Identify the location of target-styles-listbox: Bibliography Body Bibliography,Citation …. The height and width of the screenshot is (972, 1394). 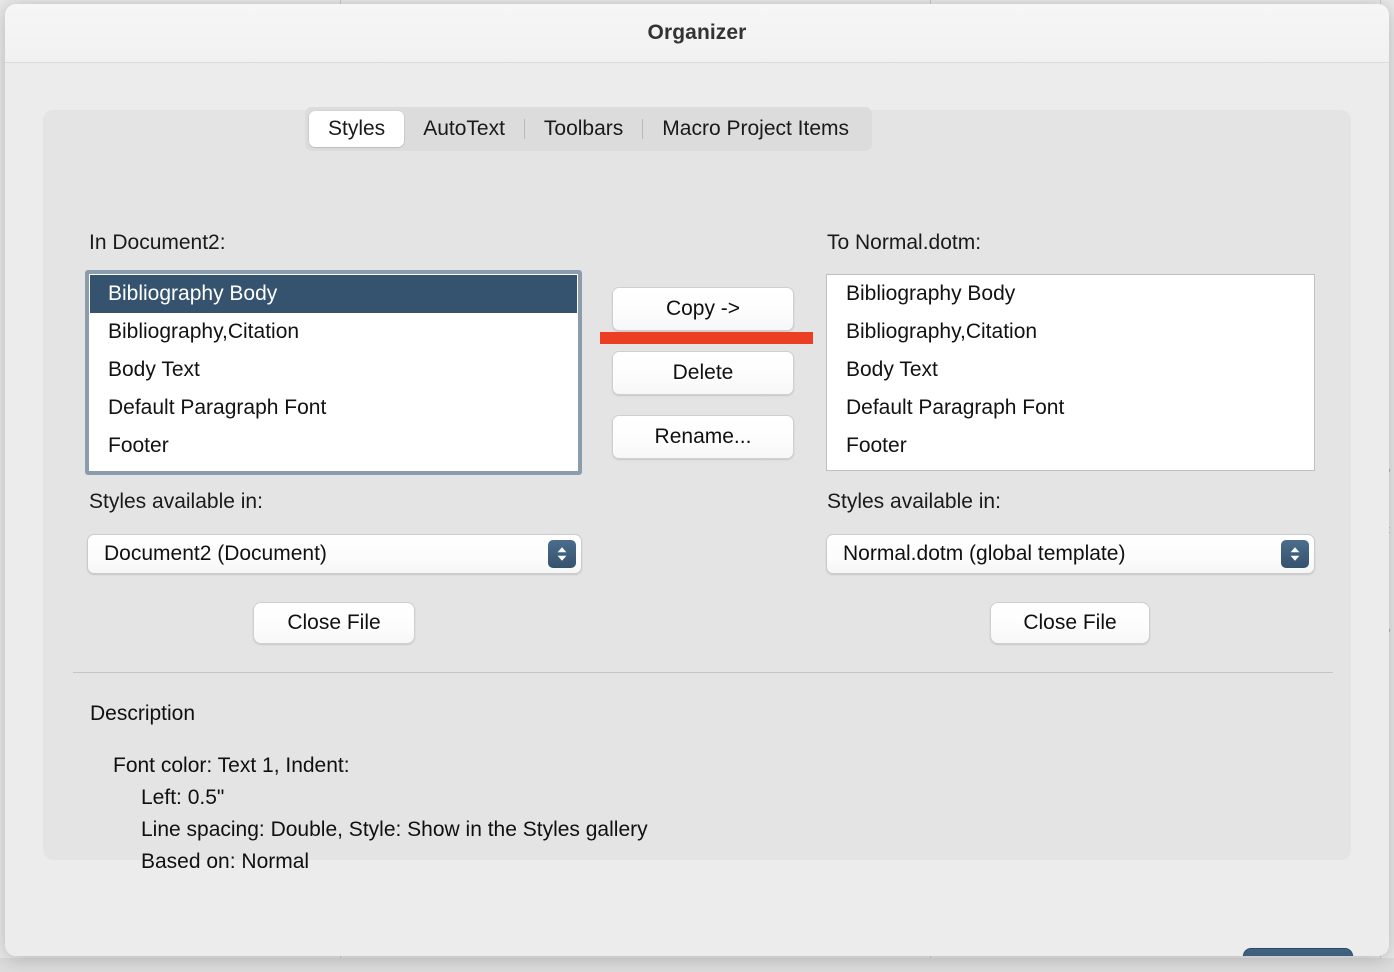
(1070, 372).